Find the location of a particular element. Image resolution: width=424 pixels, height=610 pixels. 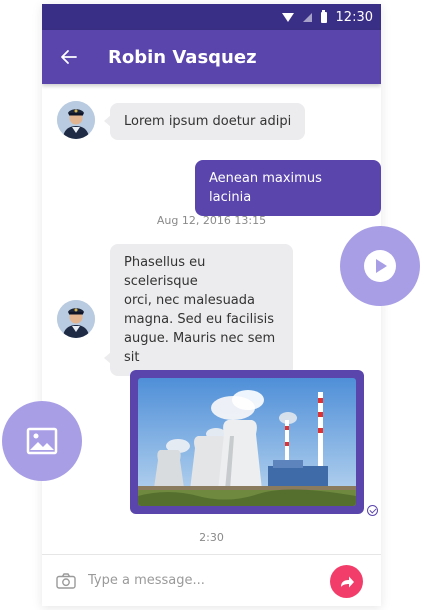

play-button is located at coordinates (380, 266).